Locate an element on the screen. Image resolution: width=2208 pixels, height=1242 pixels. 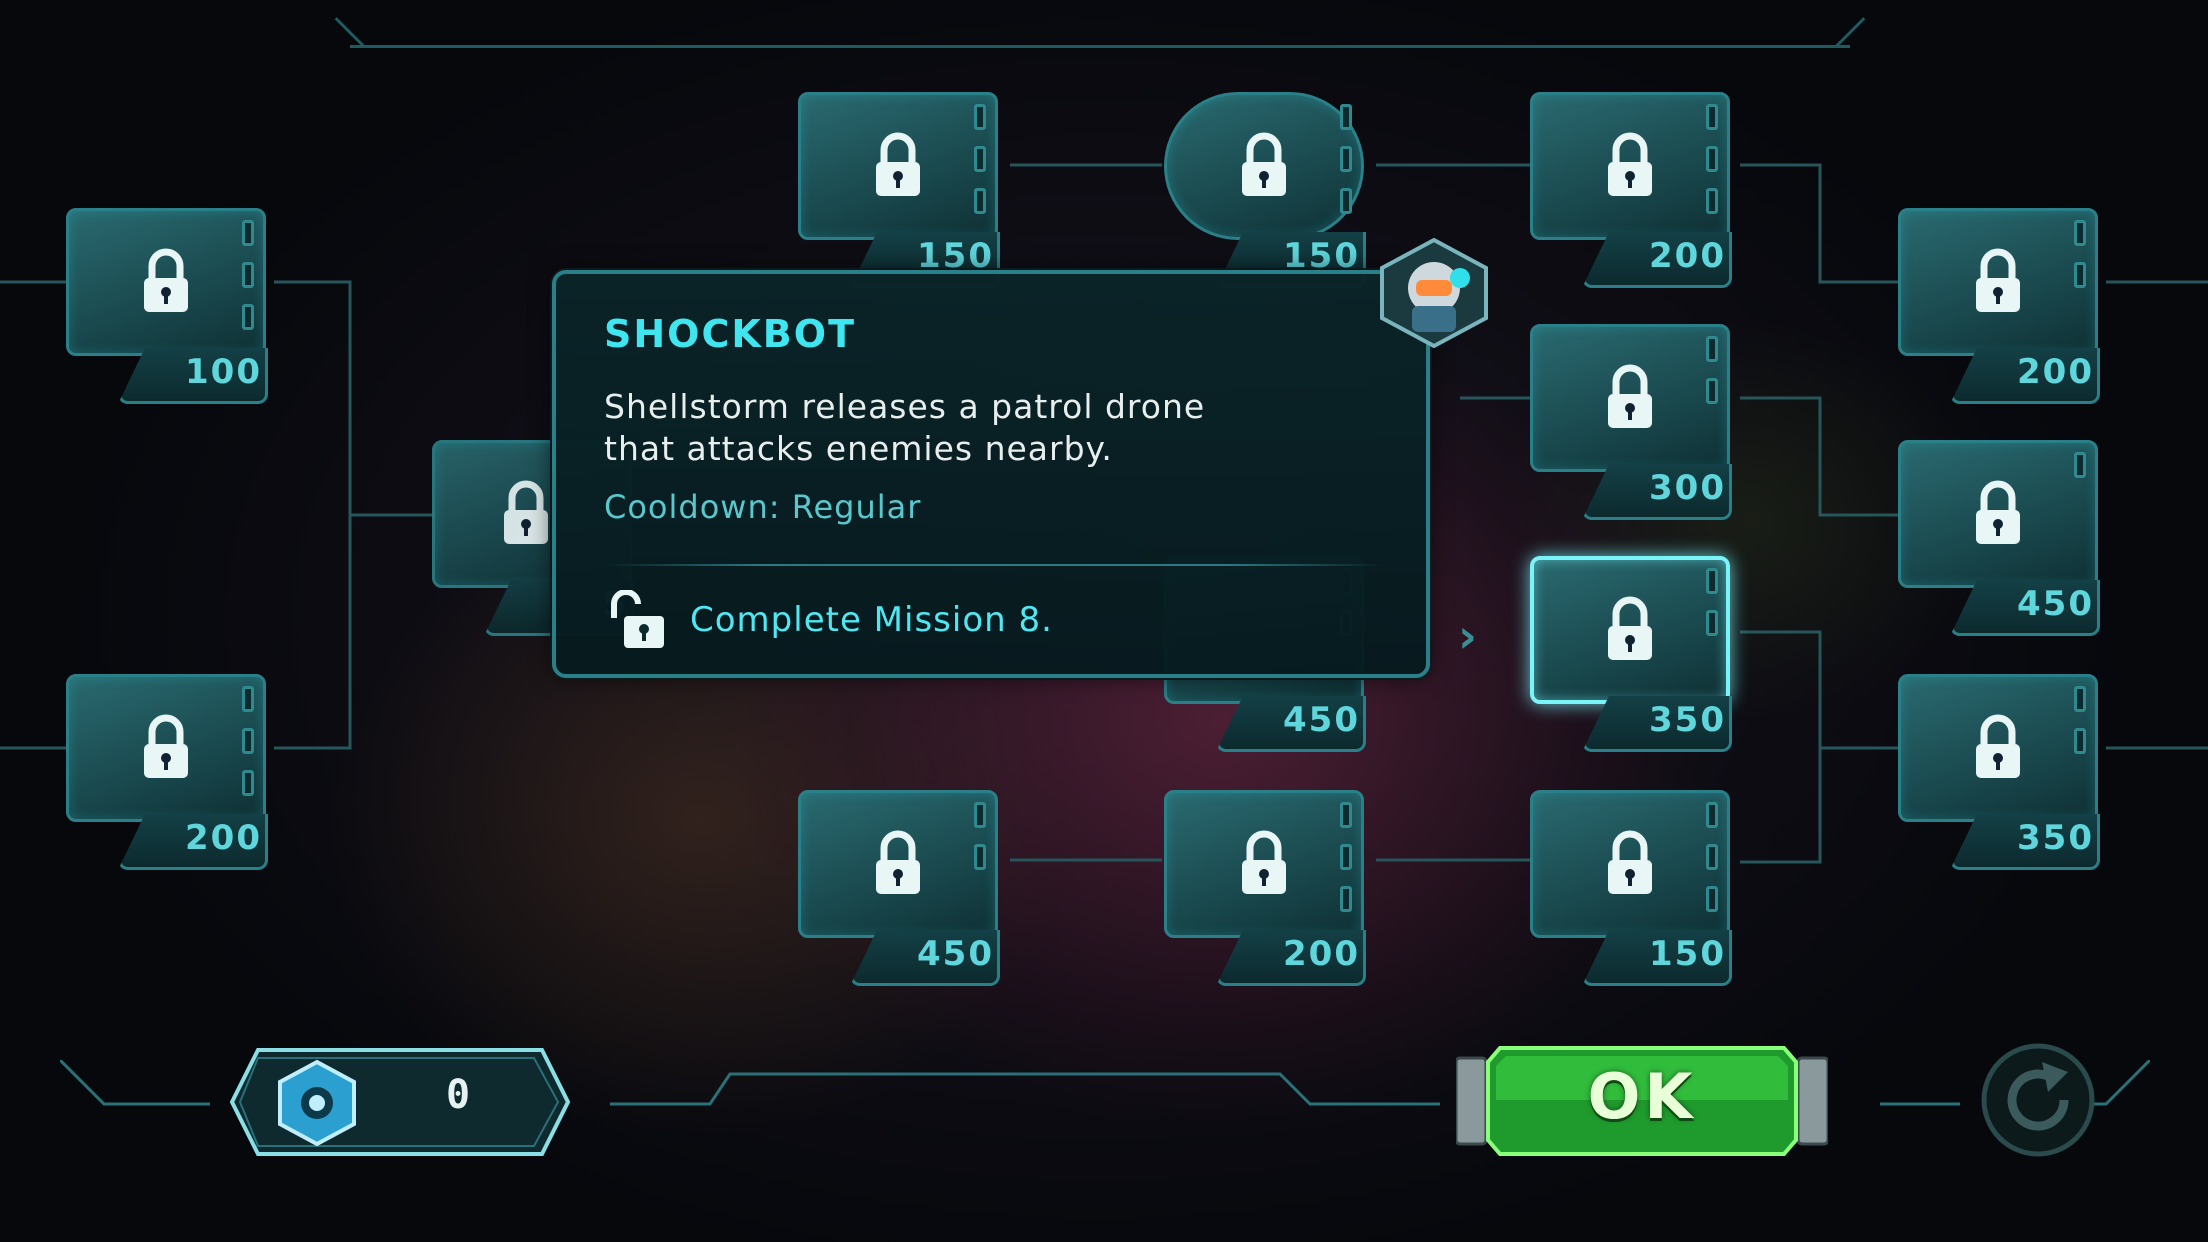
ok-button: OK is located at coordinates (1642, 1101).